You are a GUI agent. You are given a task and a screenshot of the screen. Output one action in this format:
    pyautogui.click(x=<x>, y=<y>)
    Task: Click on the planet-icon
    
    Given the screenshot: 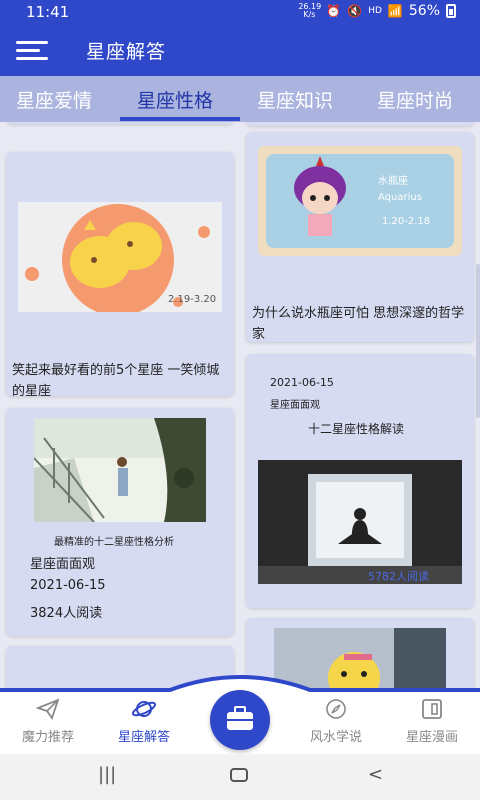 What is the action you would take?
    pyautogui.click(x=144, y=709)
    